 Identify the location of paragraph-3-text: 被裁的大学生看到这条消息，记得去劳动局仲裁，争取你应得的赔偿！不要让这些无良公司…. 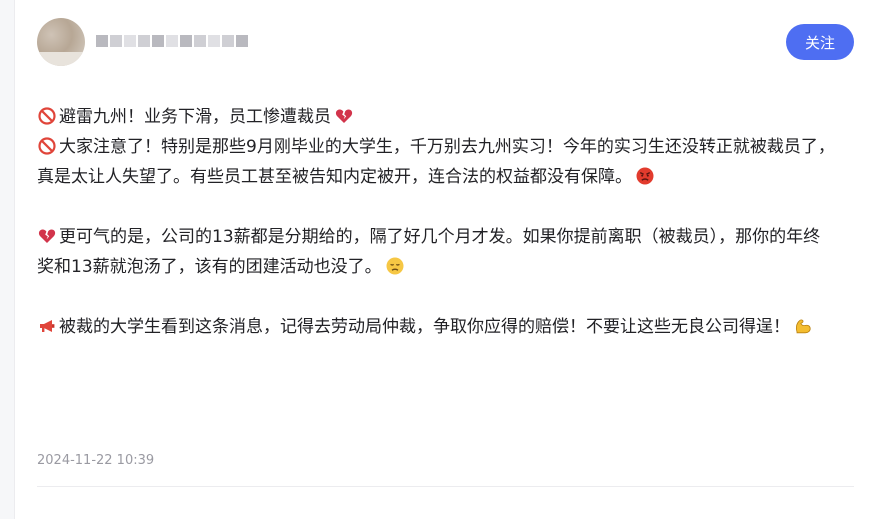
(424, 327).